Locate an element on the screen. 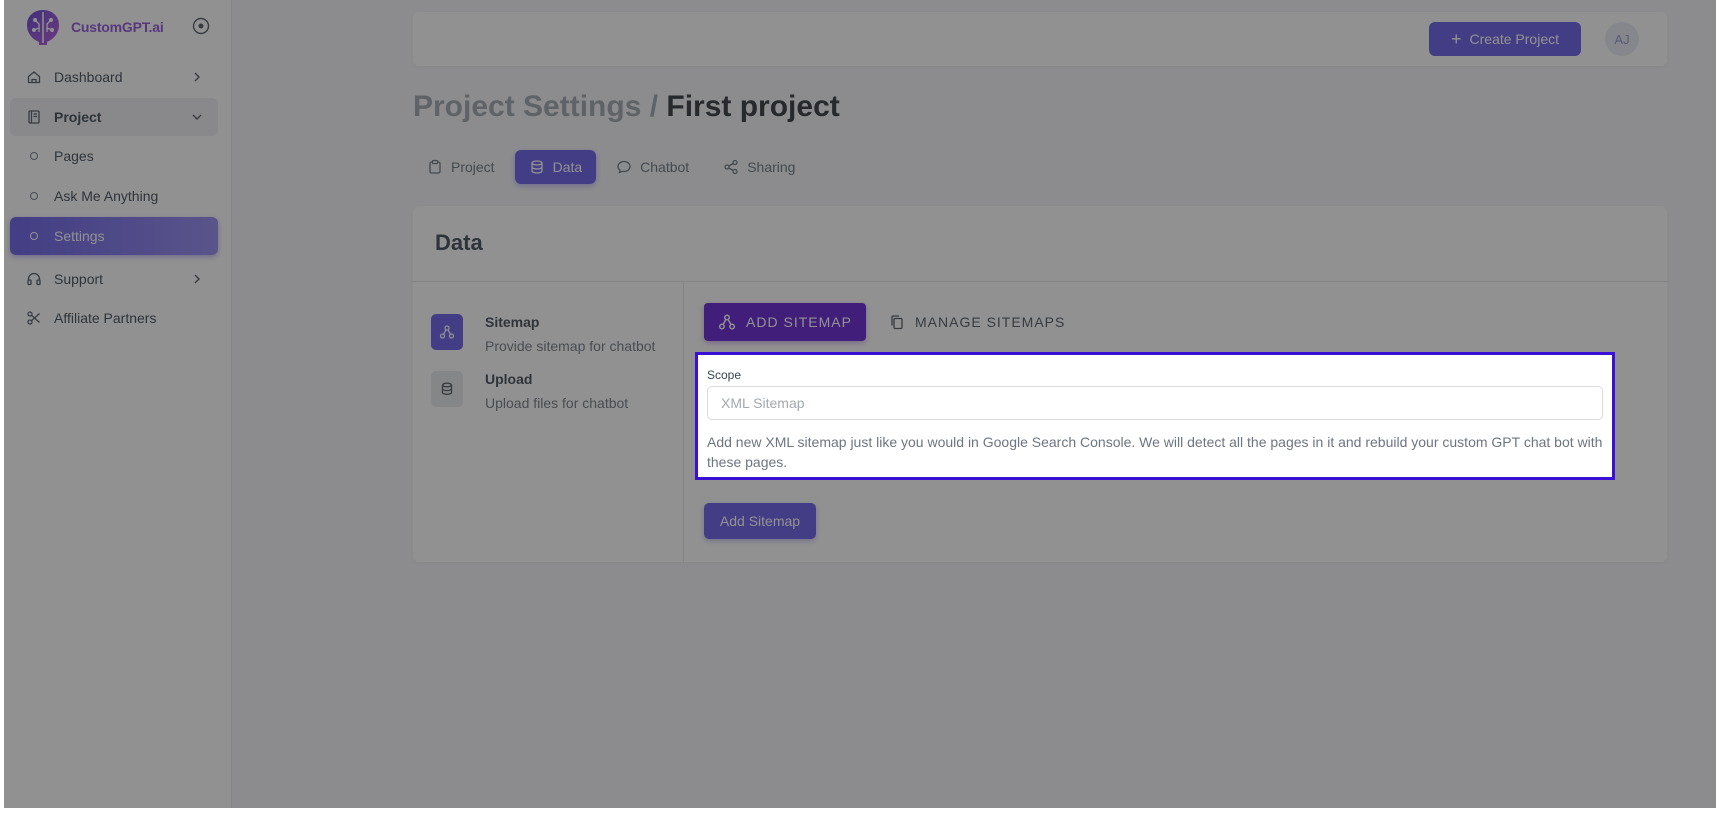 The height and width of the screenshot is (816, 1720). brand-logo: CustomGPT.ai is located at coordinates (93, 27).